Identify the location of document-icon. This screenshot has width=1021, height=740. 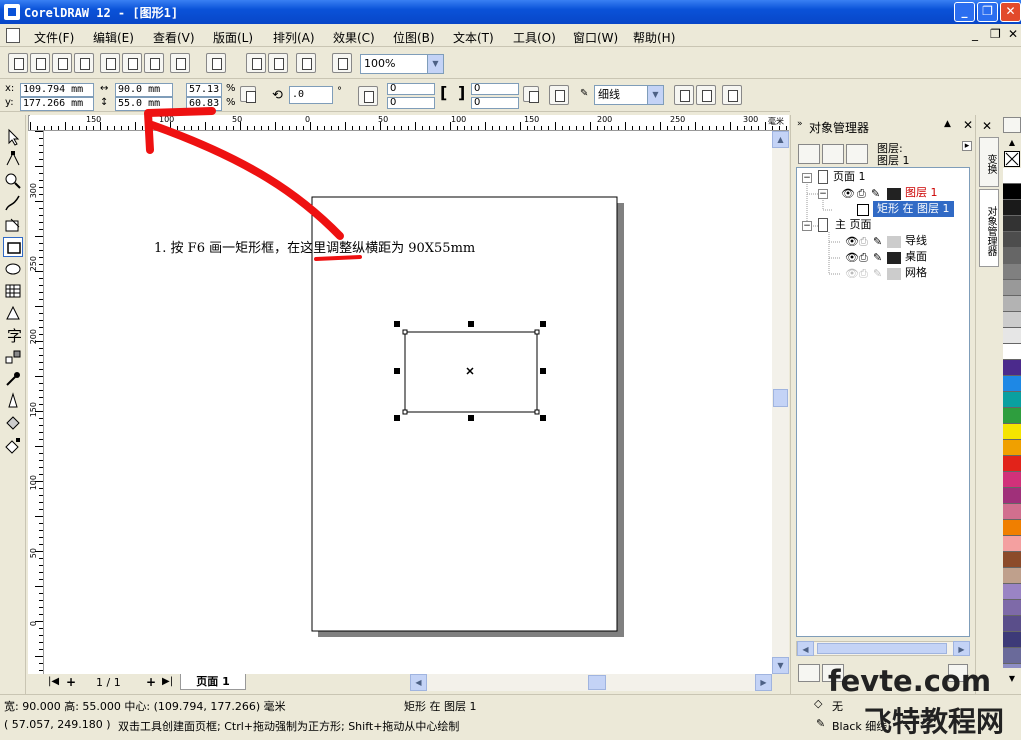
(13, 35).